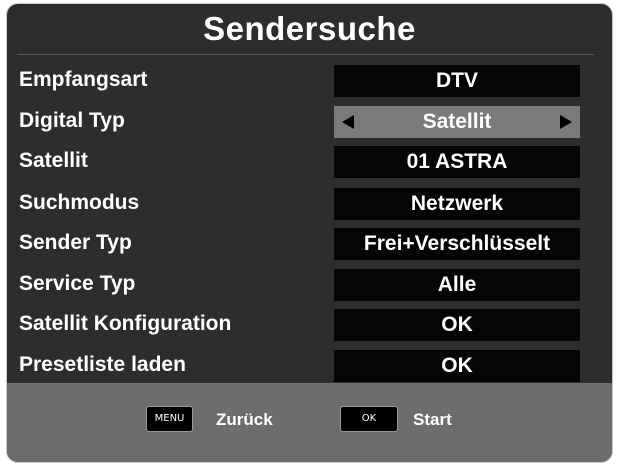  I want to click on title-divider, so click(305, 54).